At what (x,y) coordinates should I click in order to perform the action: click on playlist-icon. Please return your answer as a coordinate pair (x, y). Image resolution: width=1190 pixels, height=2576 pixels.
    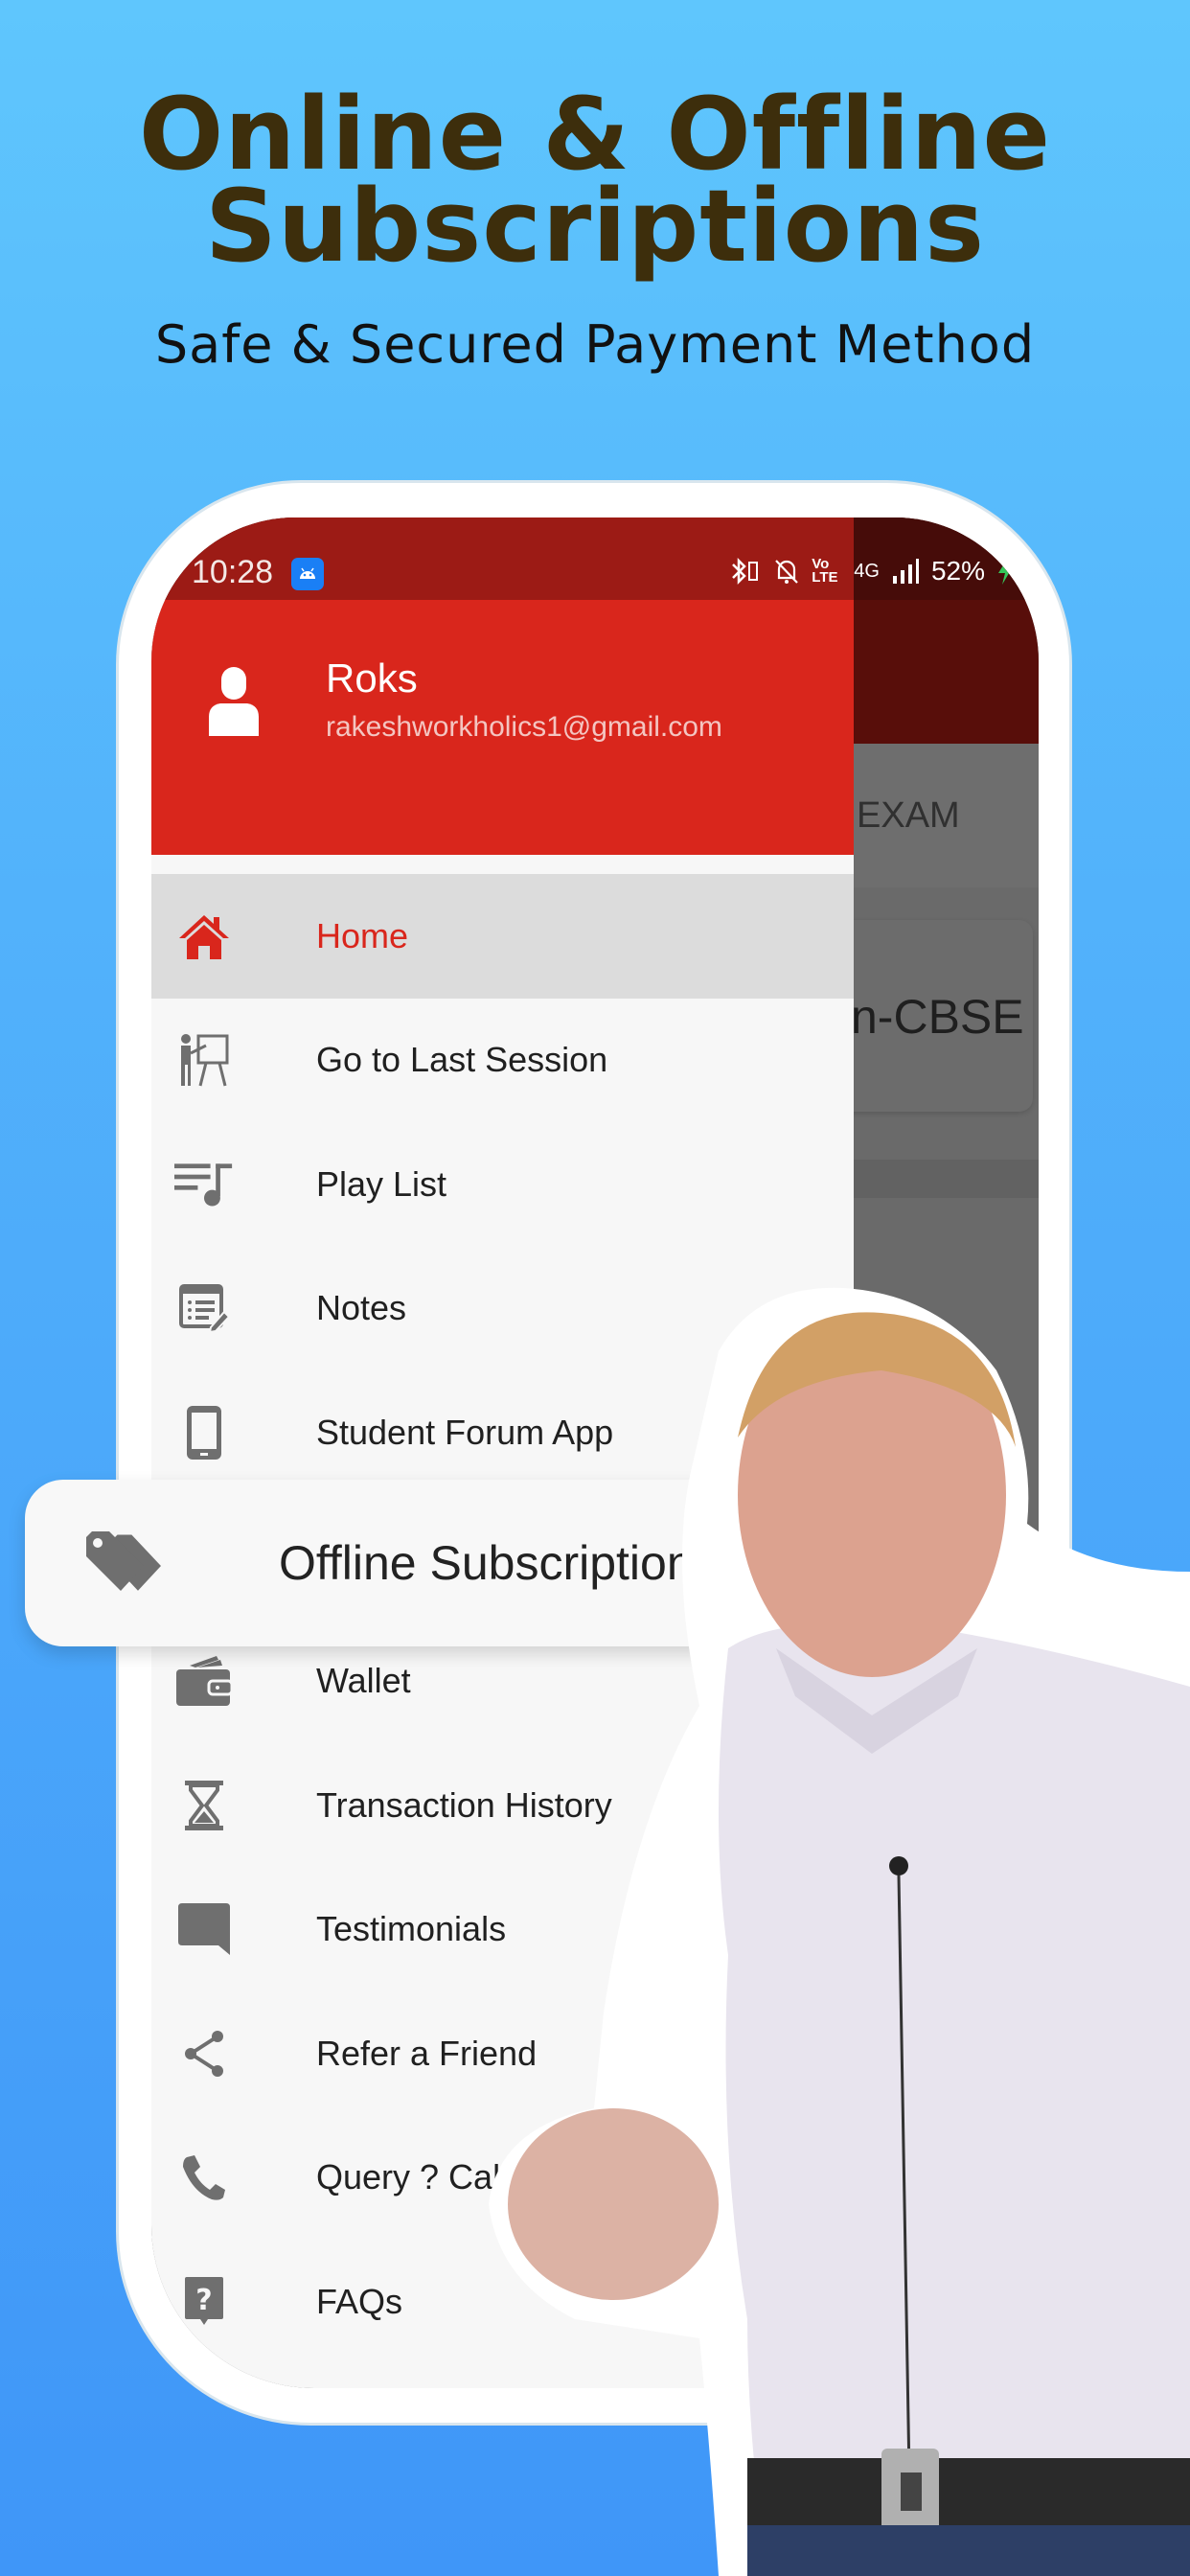
    Looking at the image, I should click on (204, 1184).